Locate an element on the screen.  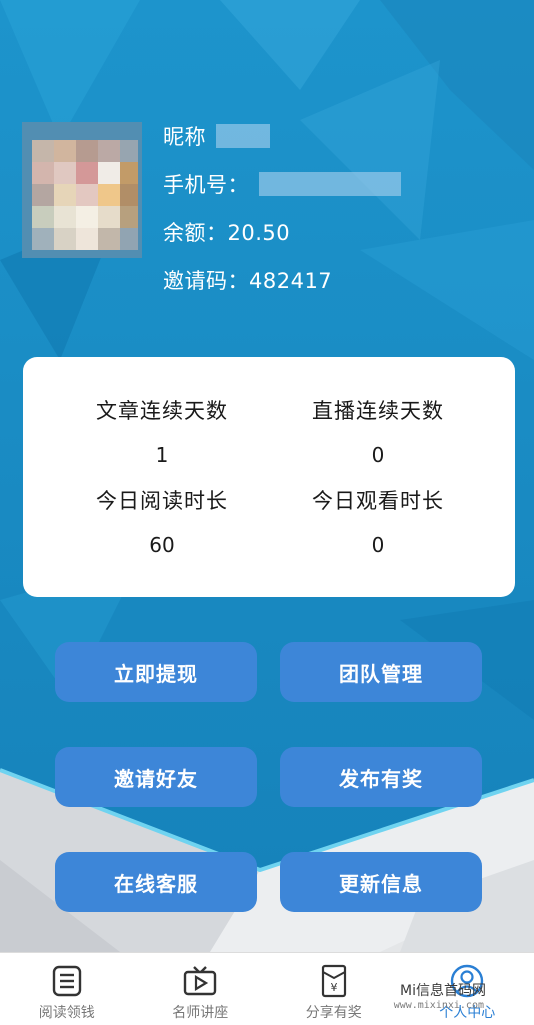
nav-item-read-earn: 阅读领钱 is located at coordinates (67, 989).